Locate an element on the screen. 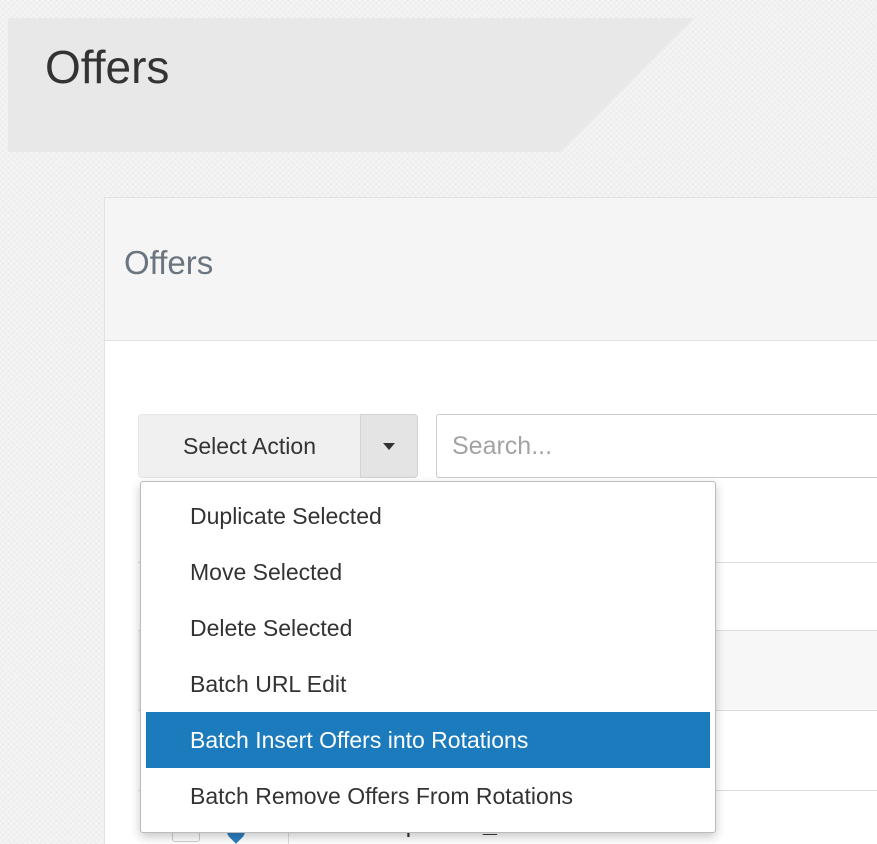 Image resolution: width=877 pixels, height=844 pixels. menu-item-move-selected: Move Selected is located at coordinates (428, 572).